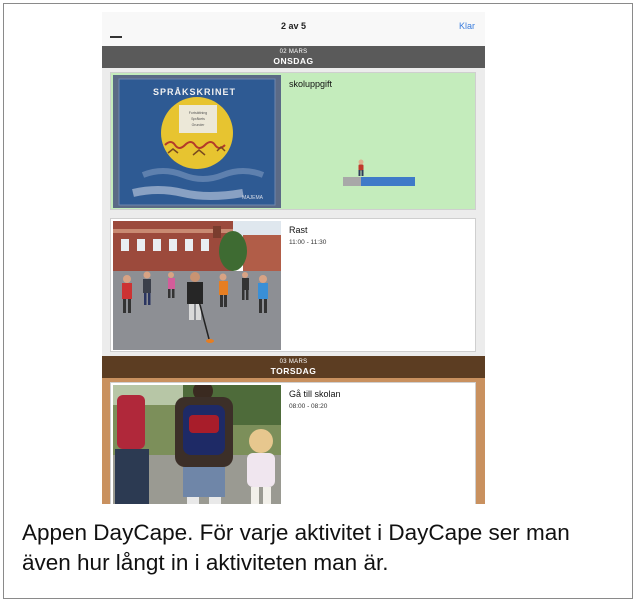  Describe the element at coordinates (293, 285) in the screenshot. I see `activity-card-rast: Rast 11:00 - 11:30` at that location.